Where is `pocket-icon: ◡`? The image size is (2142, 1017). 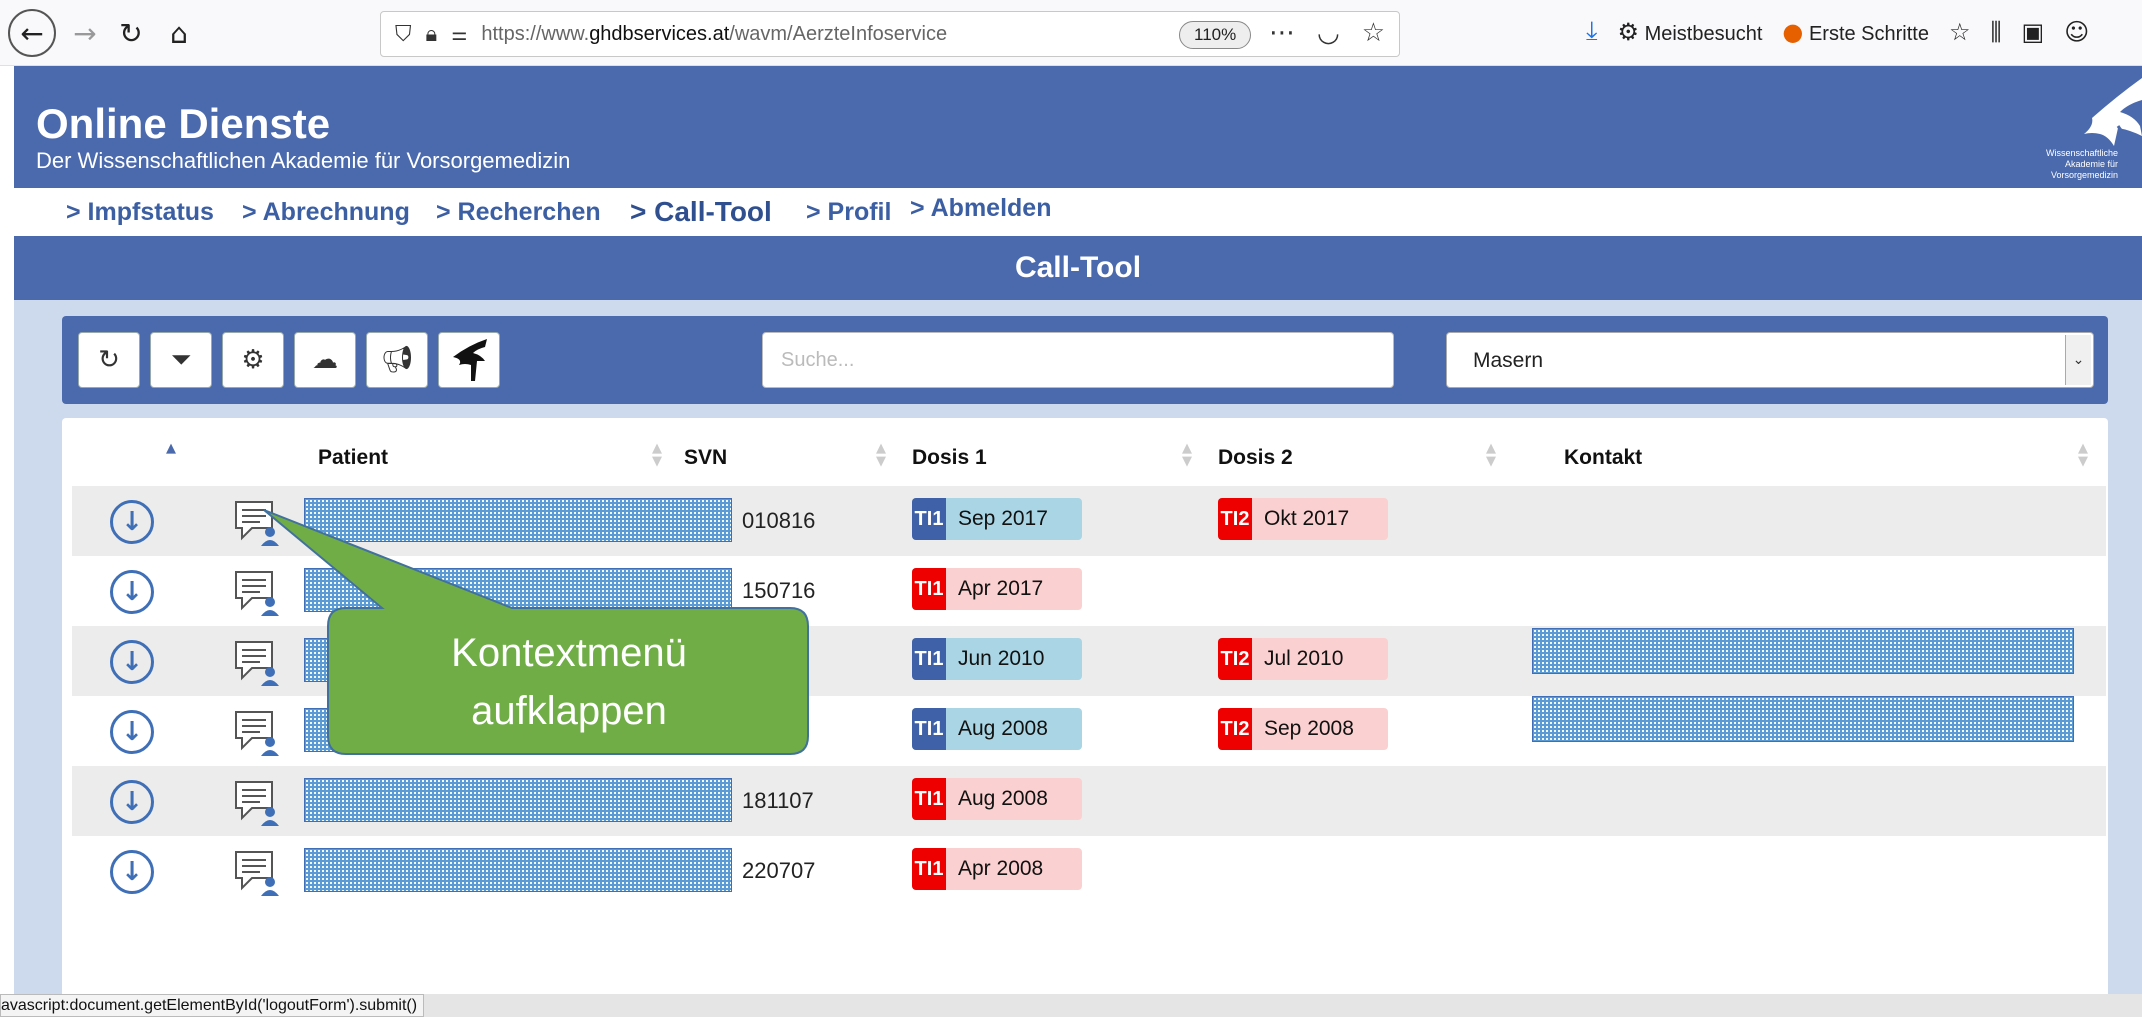
pocket-icon: ◡ is located at coordinates (1328, 33).